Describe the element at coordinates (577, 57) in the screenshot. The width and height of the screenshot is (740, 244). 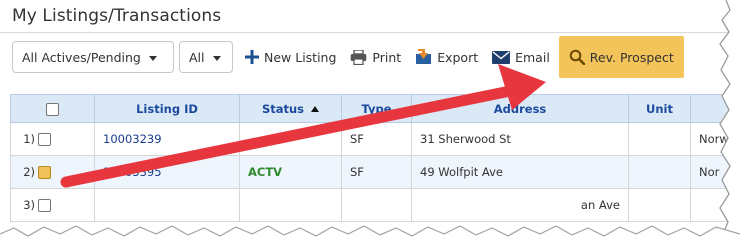
I see `search-icon` at that location.